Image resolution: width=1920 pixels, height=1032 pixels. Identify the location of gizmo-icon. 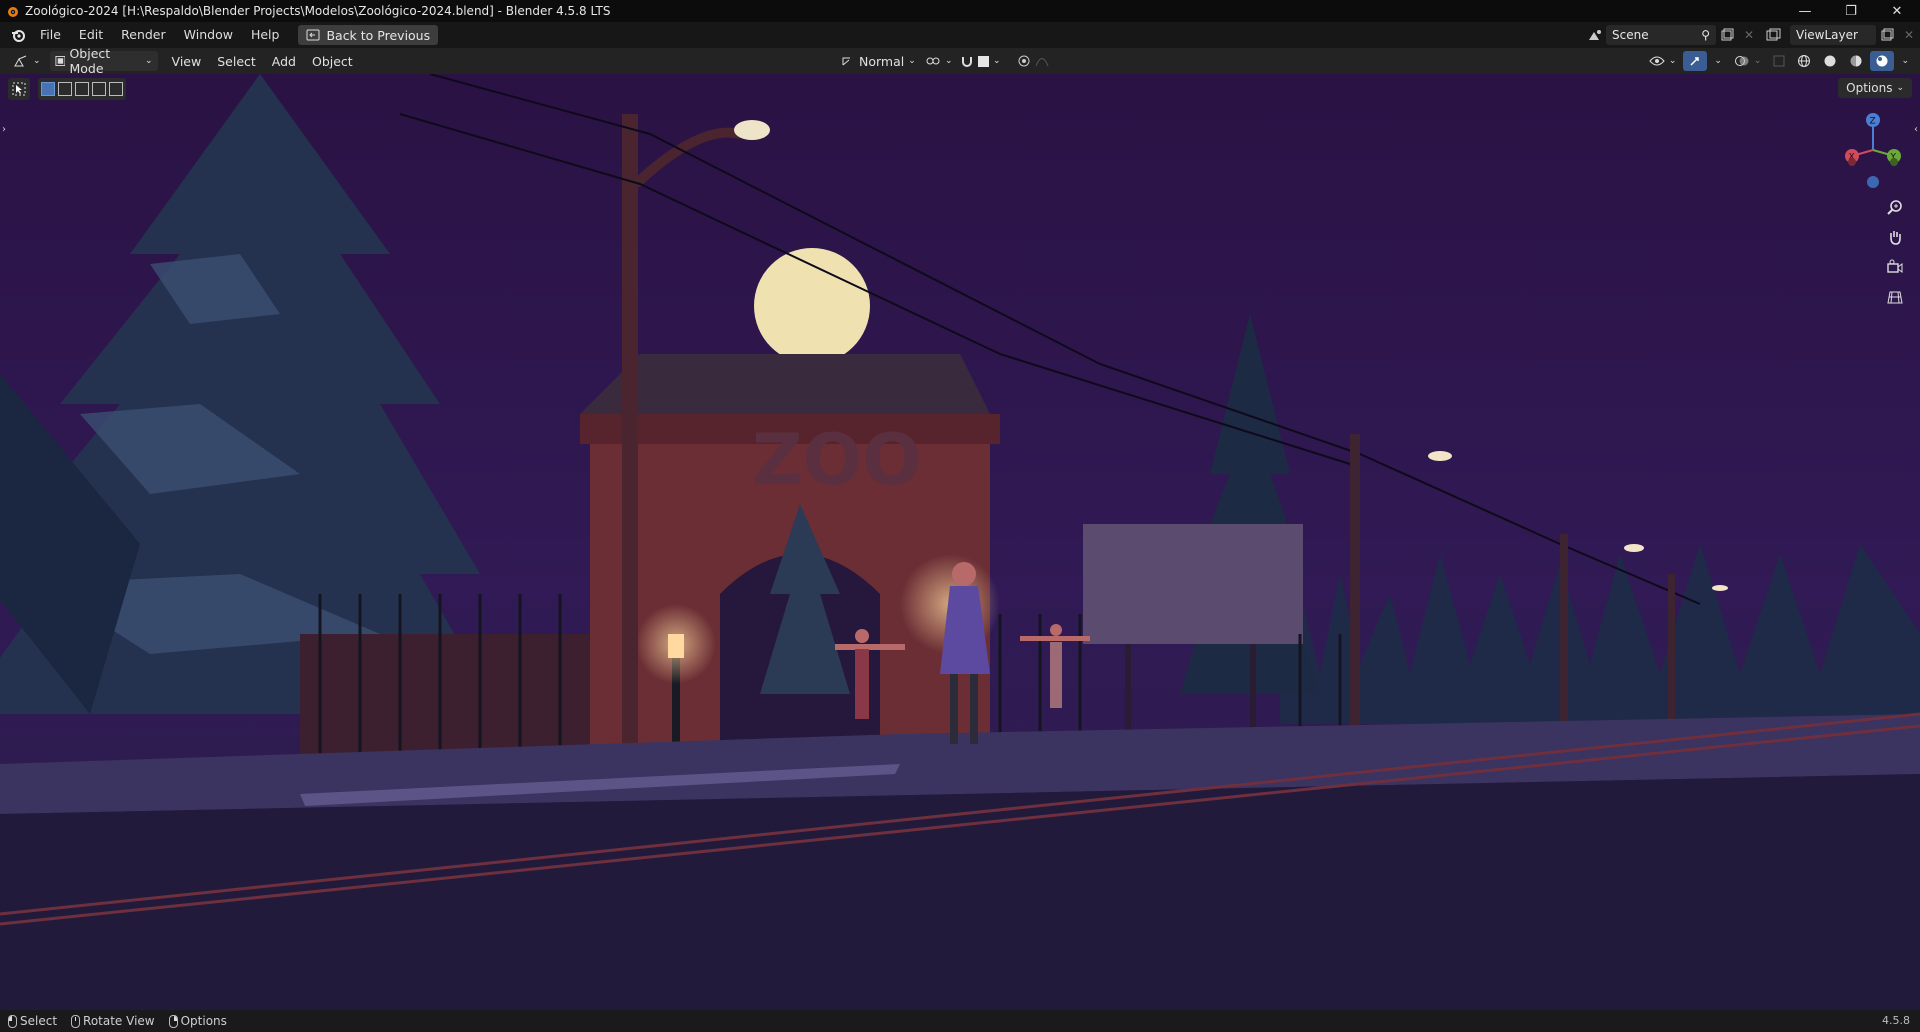
(1695, 61).